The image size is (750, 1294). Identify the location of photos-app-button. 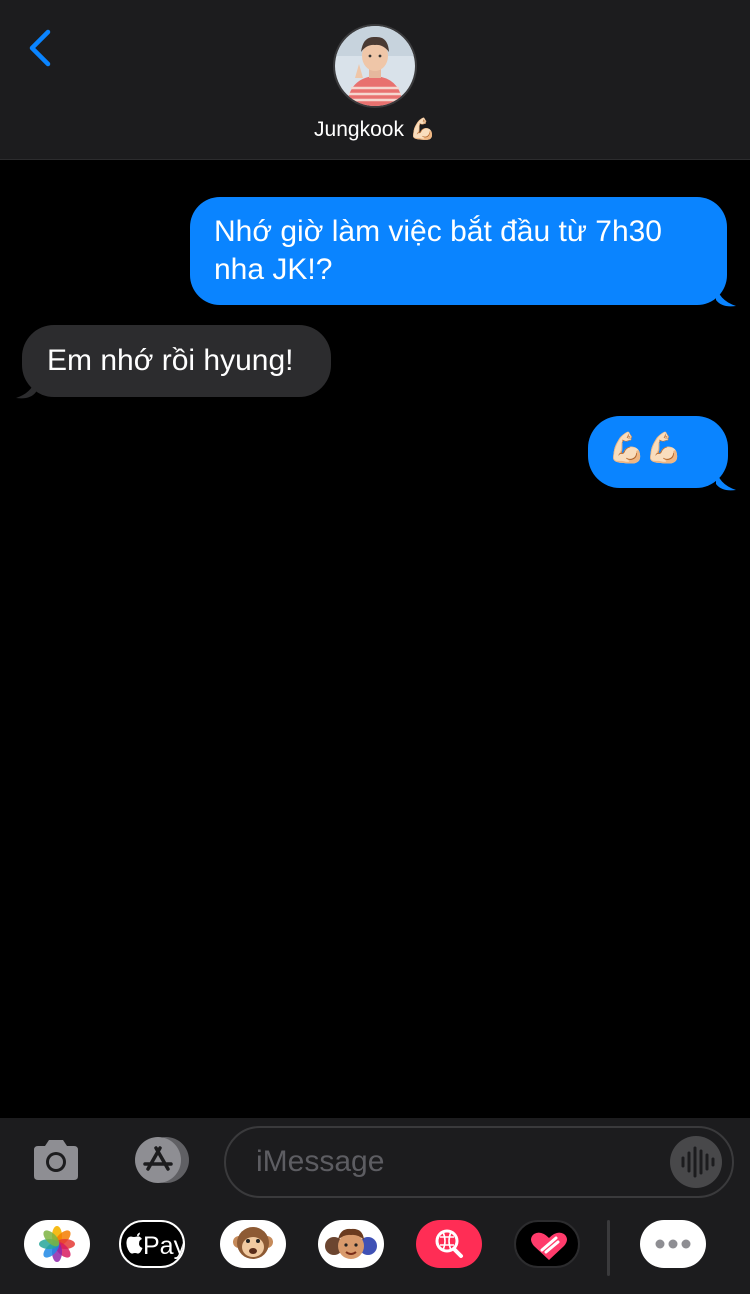
(57, 1244).